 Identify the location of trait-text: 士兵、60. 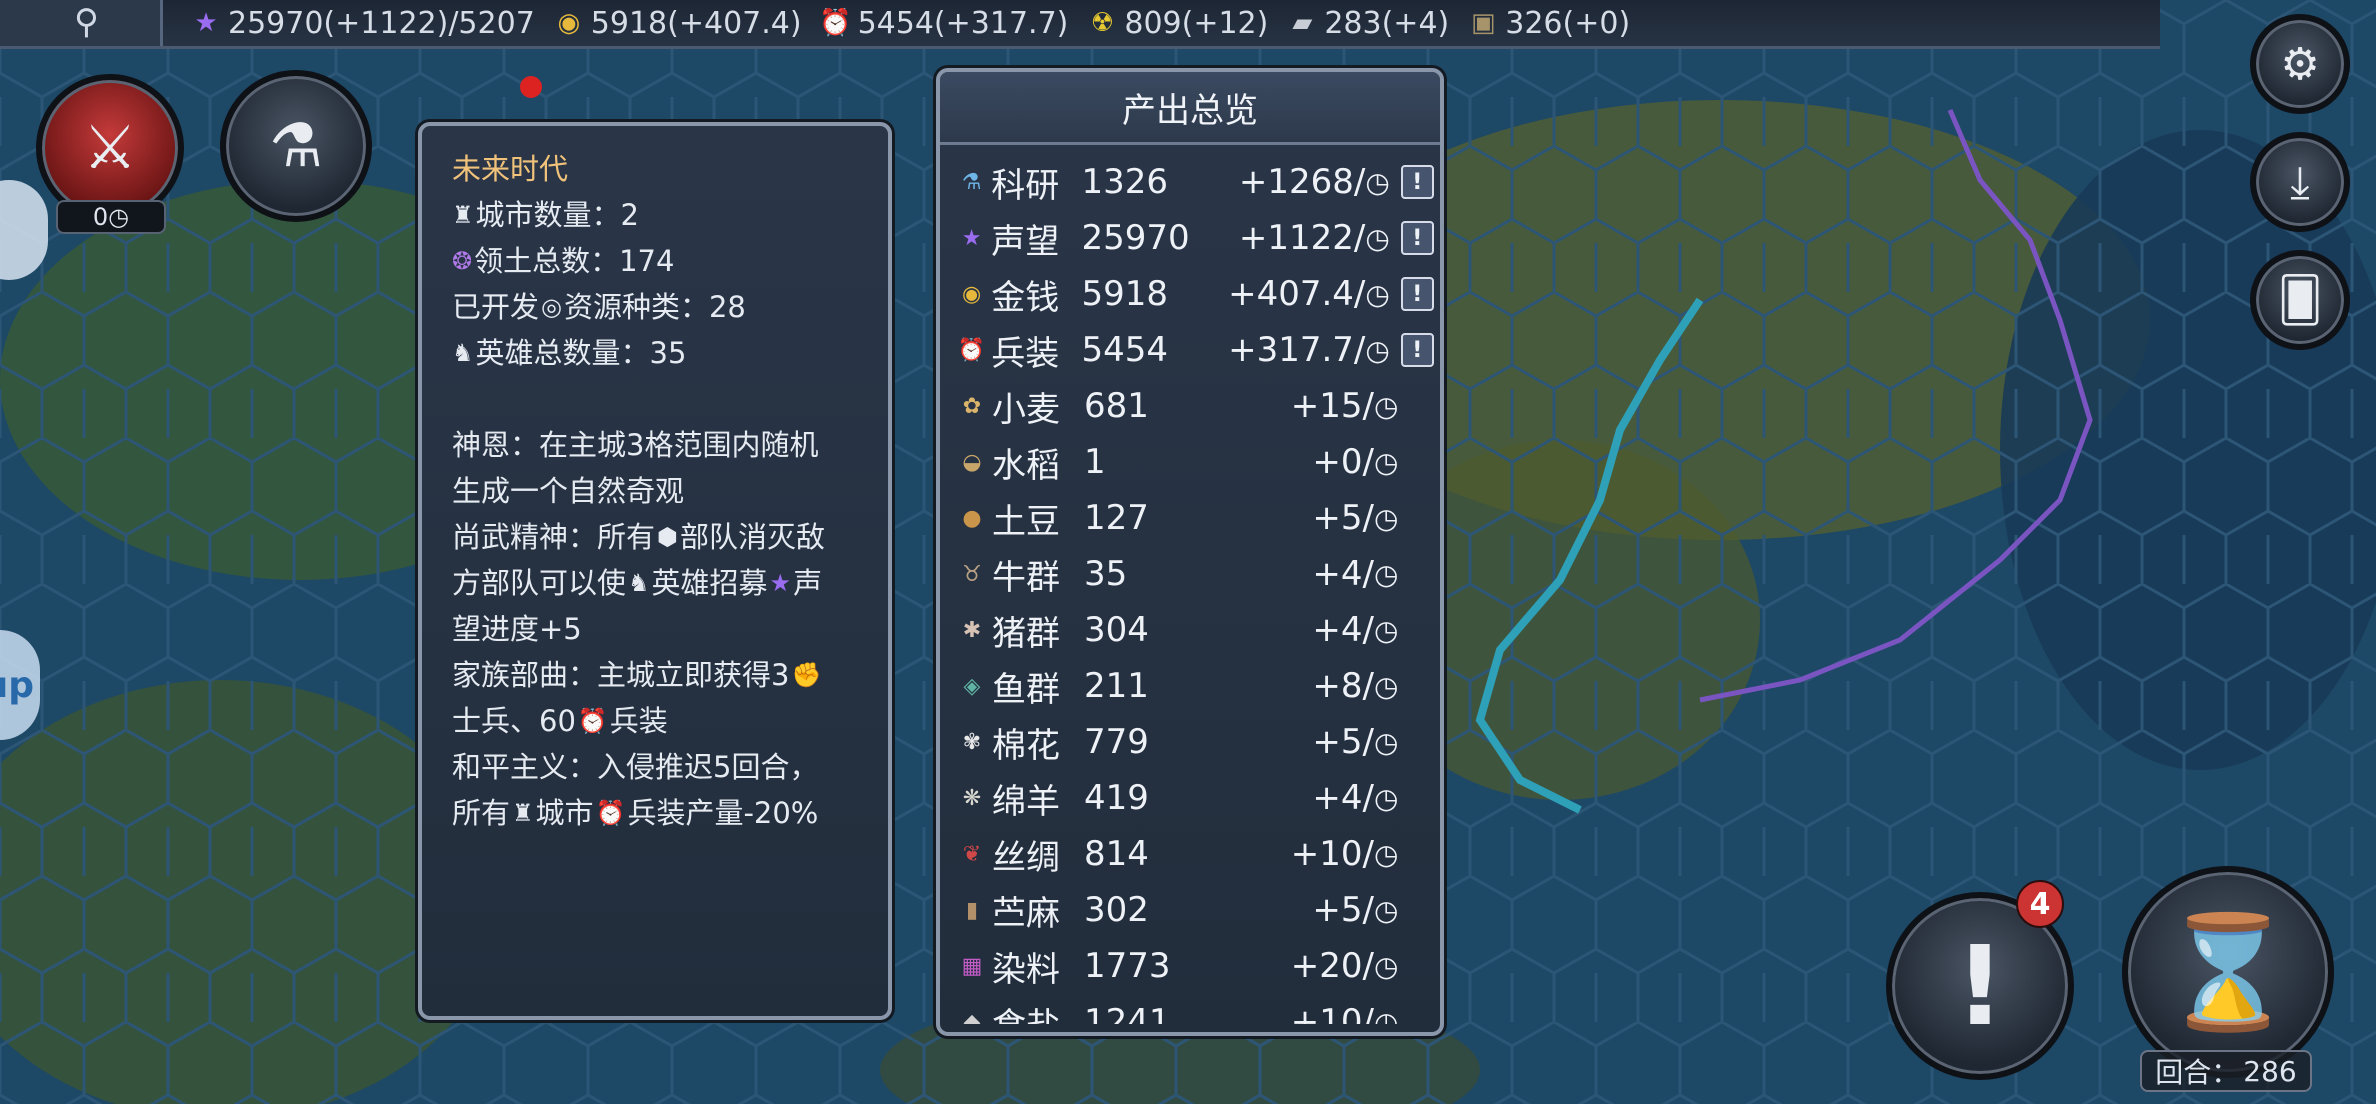
(514, 721).